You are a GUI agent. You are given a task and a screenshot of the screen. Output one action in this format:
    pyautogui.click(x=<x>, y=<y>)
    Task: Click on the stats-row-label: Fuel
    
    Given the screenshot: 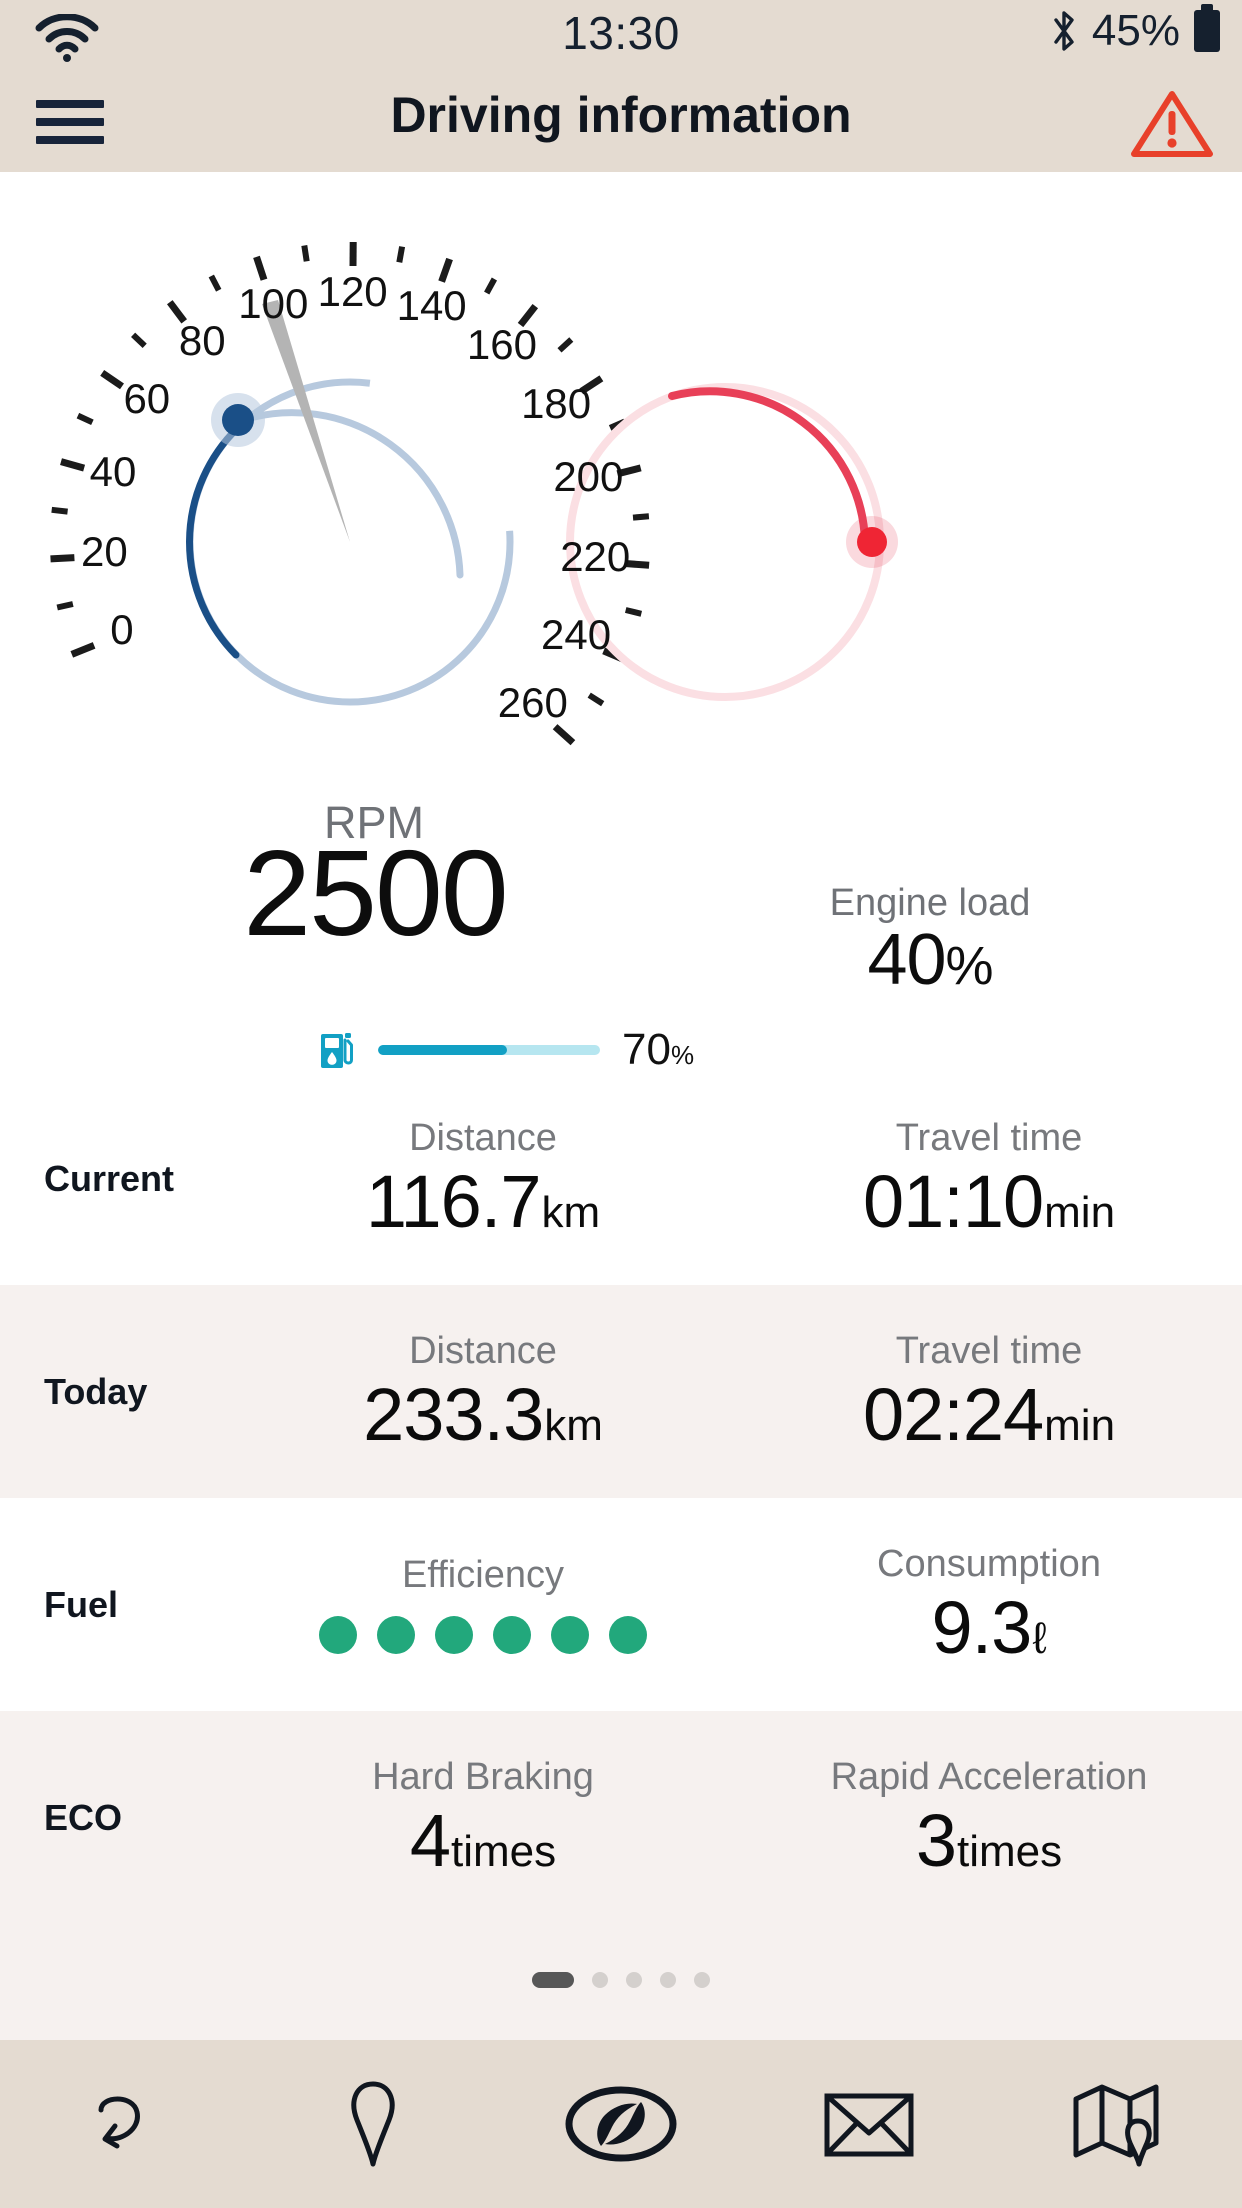 What is the action you would take?
    pyautogui.click(x=81, y=1604)
    